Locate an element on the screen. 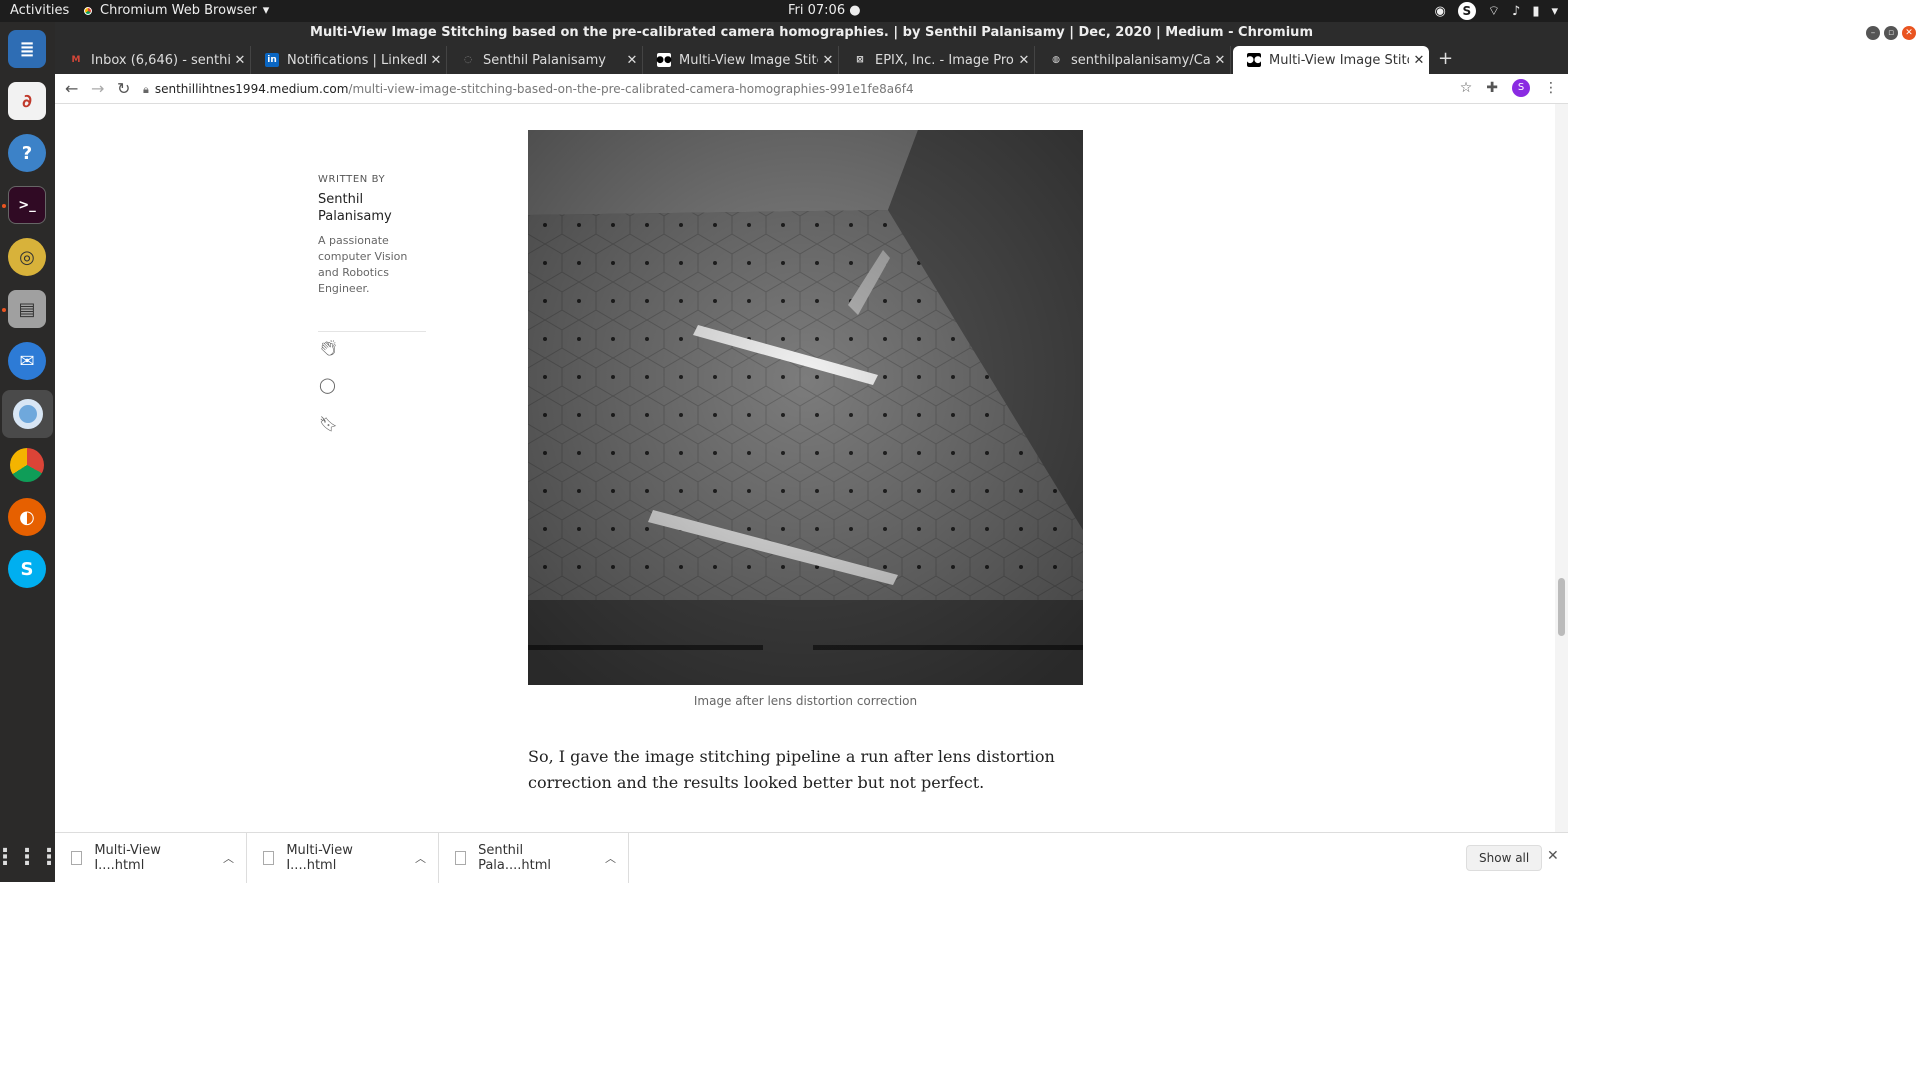  linkedin-icon: in is located at coordinates (272, 60).